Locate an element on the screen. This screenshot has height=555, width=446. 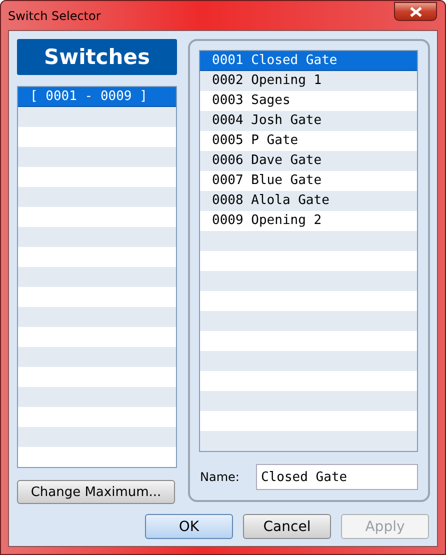
dialog-button: Cancel is located at coordinates (287, 526).